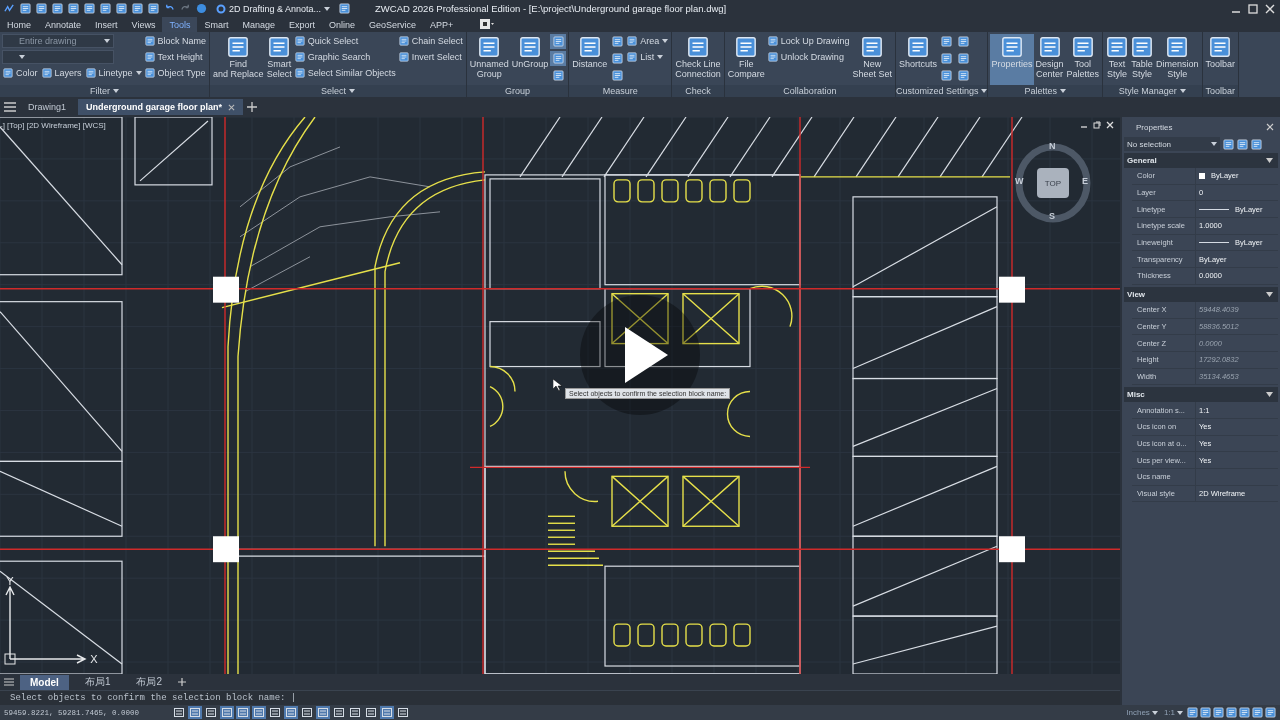  I want to click on ribbon-tab: Annotate, so click(63, 24).